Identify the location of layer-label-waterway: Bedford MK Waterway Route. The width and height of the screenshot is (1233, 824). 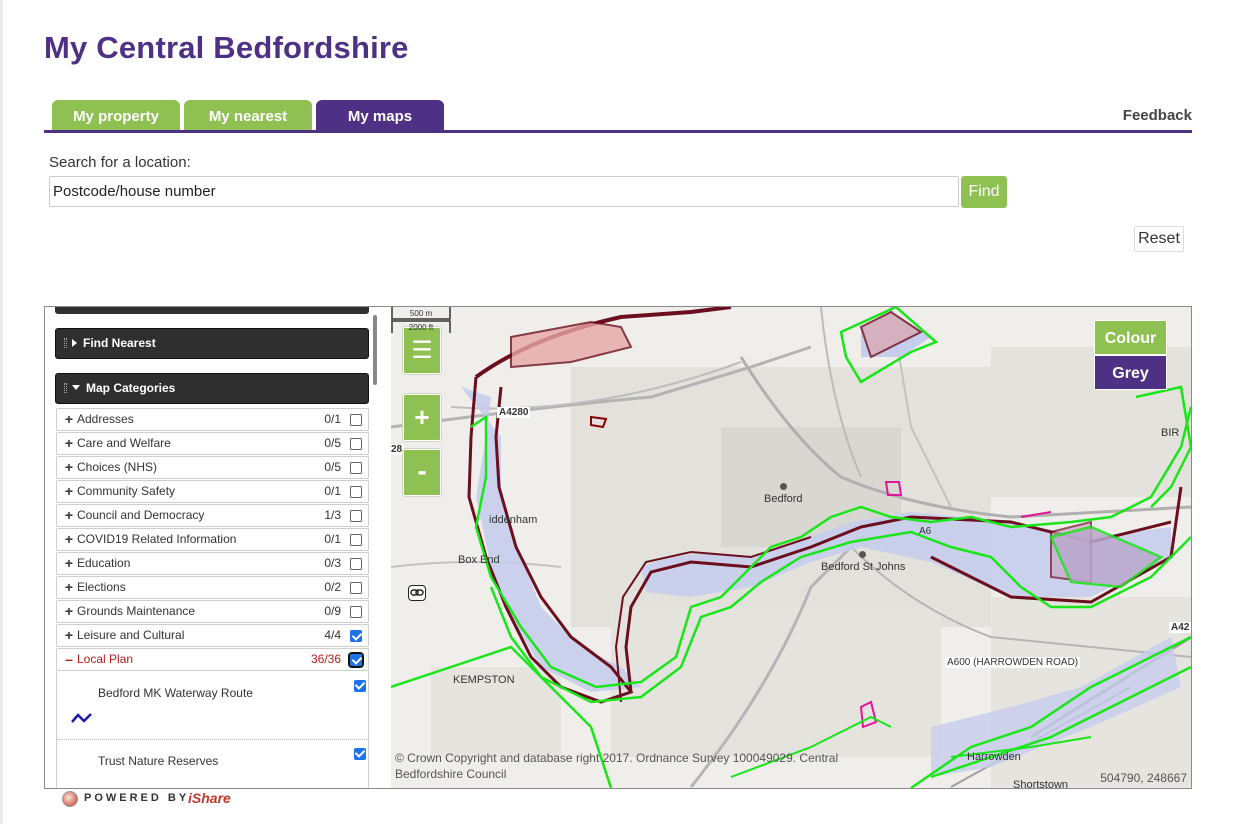
(175, 693).